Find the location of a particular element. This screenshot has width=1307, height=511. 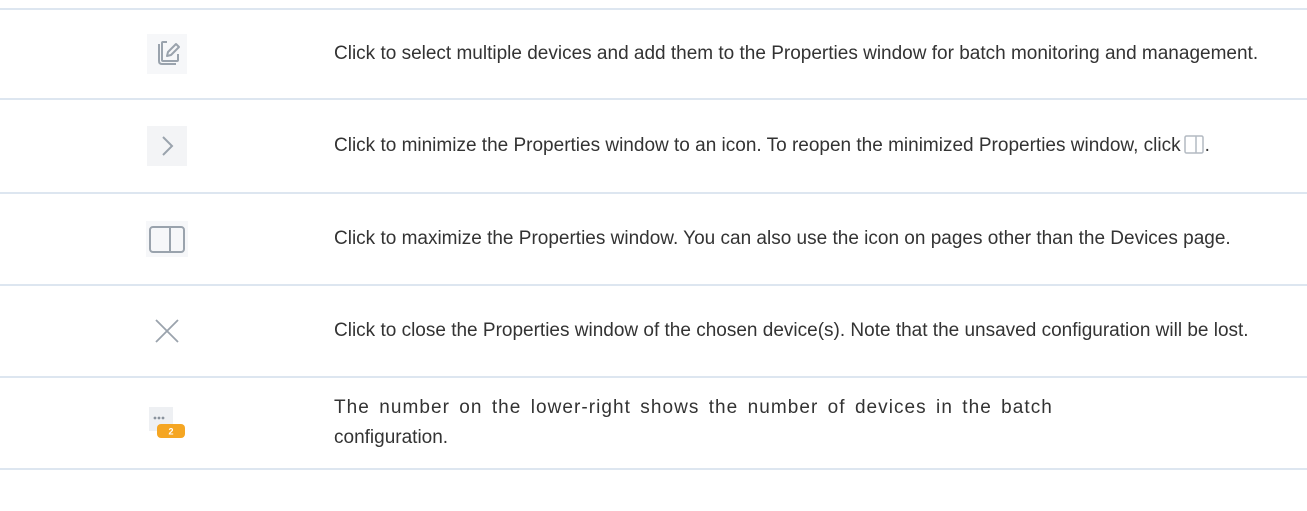

close-icon is located at coordinates (167, 331).